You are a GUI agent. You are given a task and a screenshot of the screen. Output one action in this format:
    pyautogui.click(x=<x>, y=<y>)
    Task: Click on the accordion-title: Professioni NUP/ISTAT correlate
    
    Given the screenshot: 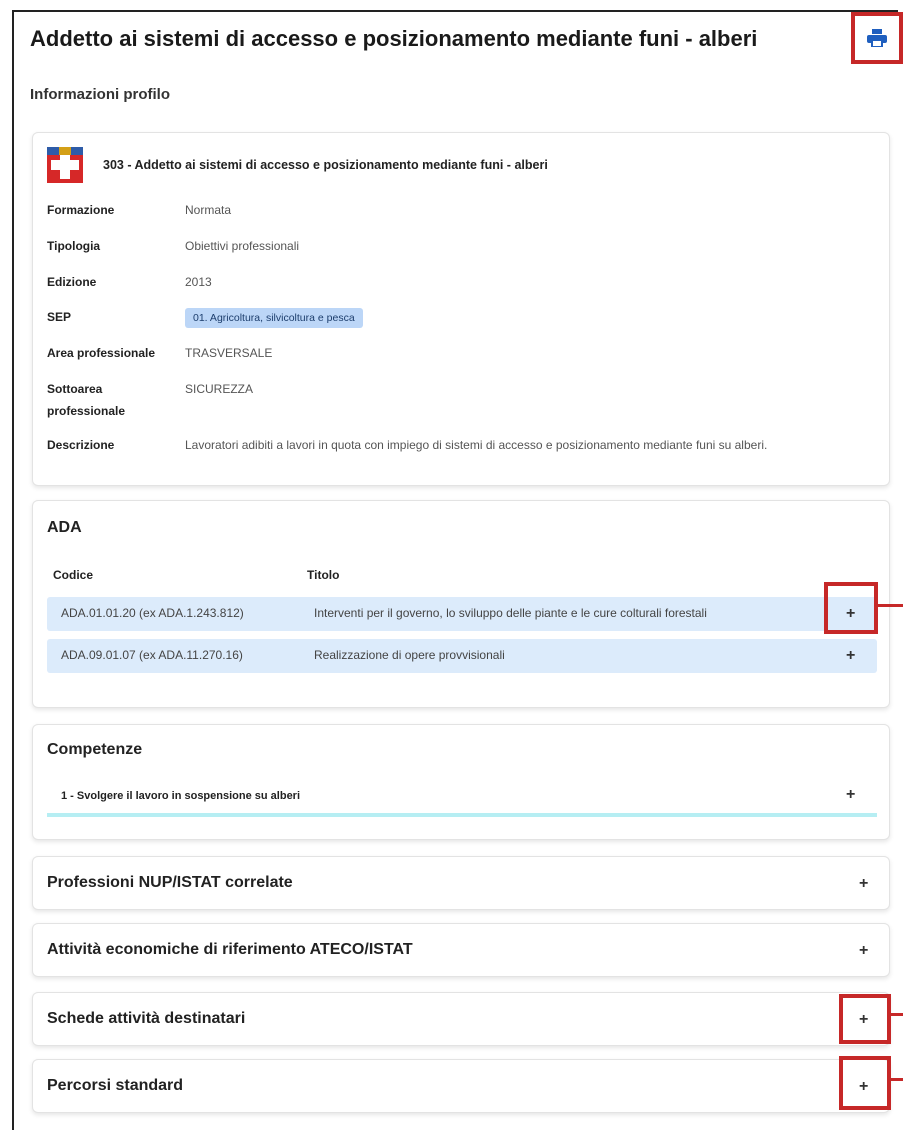 What is the action you would take?
    pyautogui.click(x=170, y=882)
    